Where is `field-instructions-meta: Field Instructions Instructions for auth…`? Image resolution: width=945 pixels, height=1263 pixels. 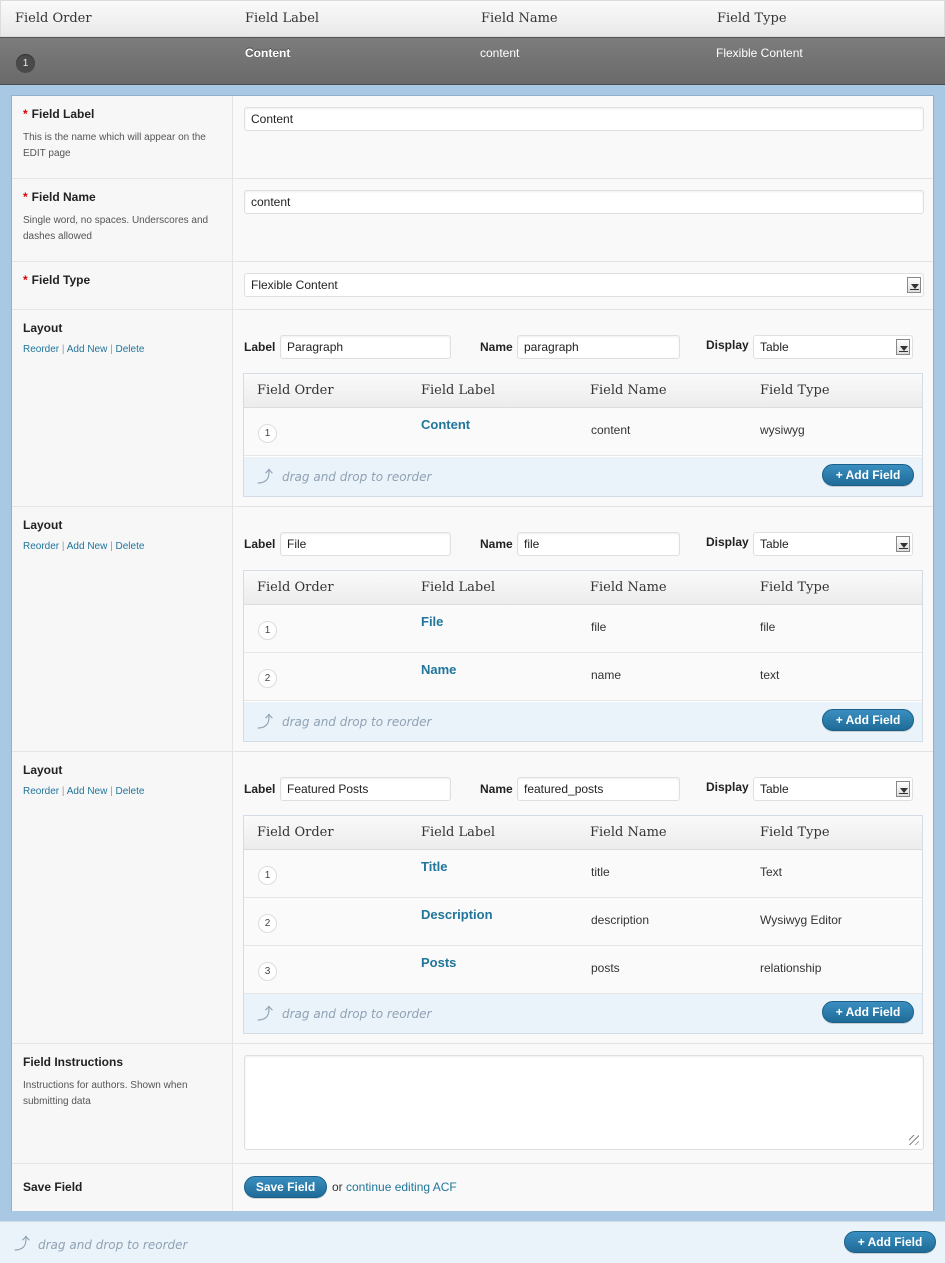
field-instructions-meta: Field Instructions Instructions for auth… is located at coordinates (122, 1103).